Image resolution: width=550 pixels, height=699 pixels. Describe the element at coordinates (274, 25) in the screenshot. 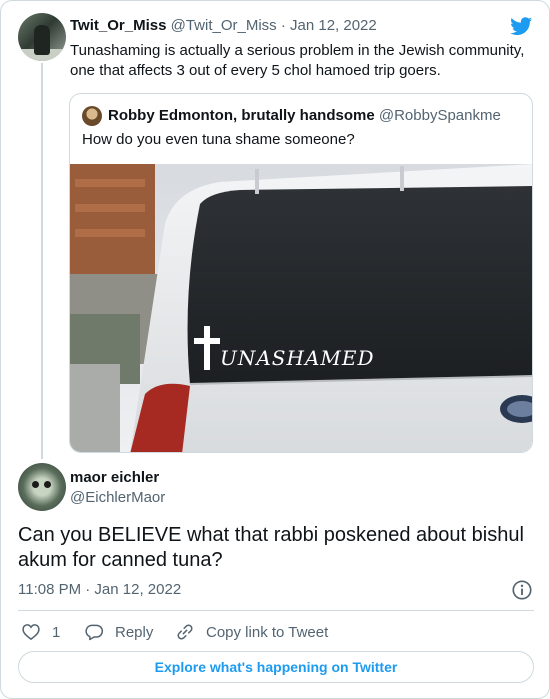

I see `parent-handle-date: @Twit_Or_Miss · Jan 12, 2022` at that location.